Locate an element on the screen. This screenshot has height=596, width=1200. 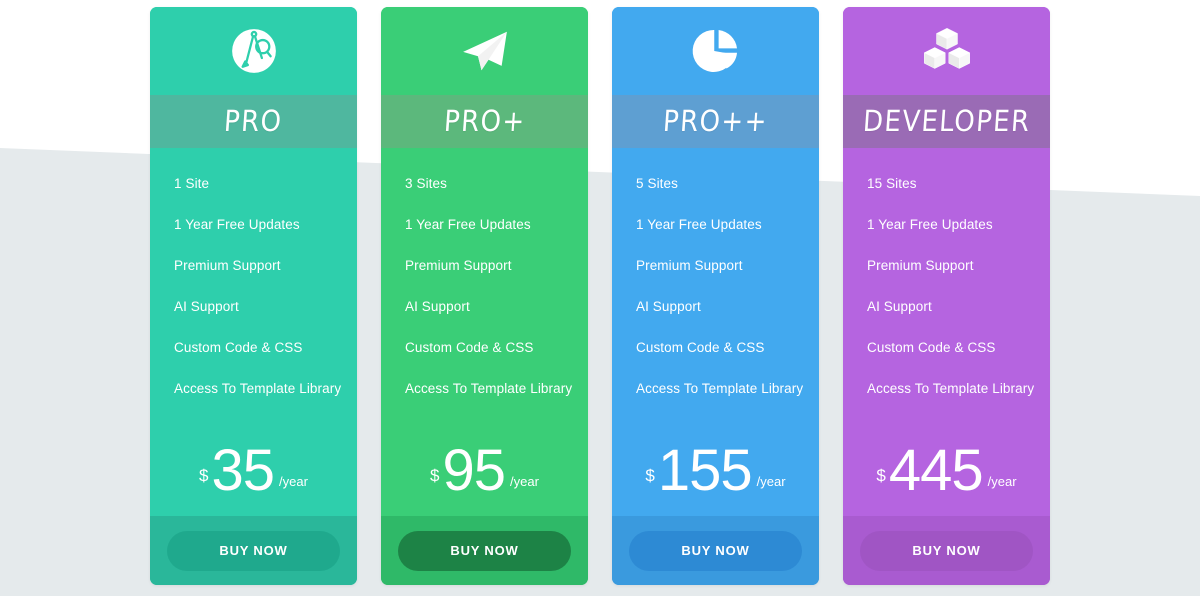
card-title-band: PRO++ is located at coordinates (715, 121).